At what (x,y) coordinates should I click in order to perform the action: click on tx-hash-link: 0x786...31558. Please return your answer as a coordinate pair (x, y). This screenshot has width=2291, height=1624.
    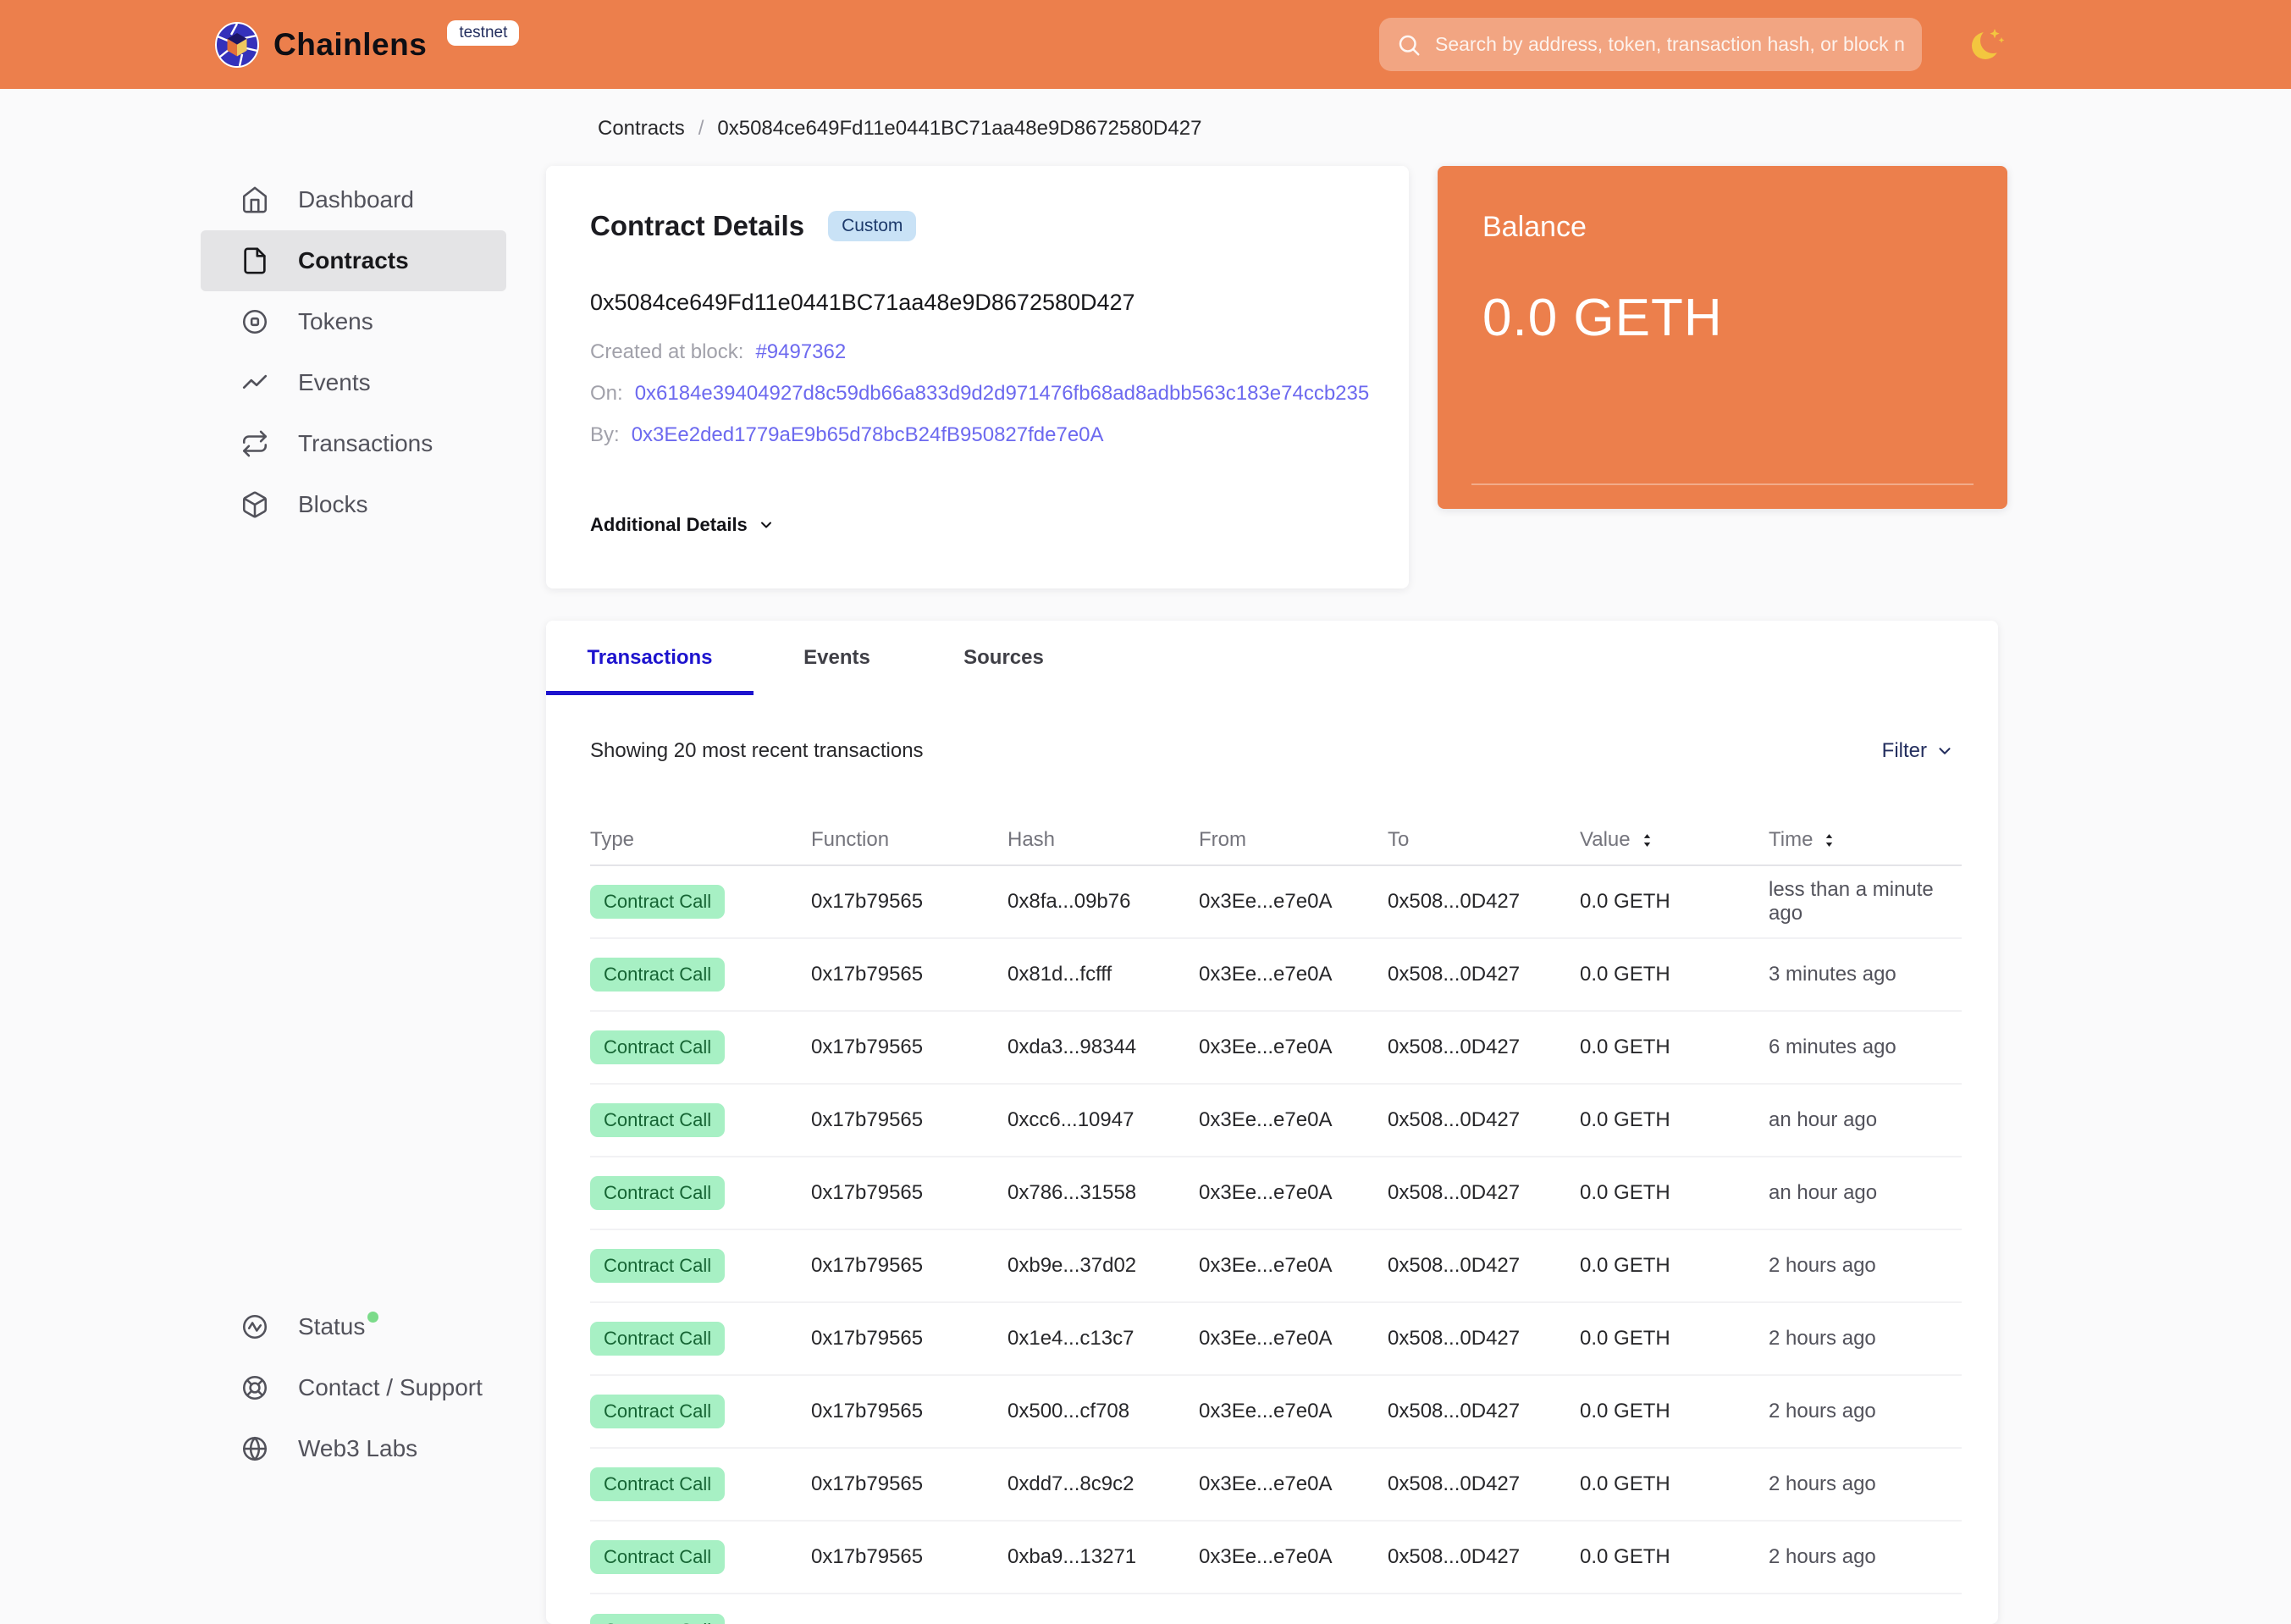
    Looking at the image, I should click on (1103, 1193).